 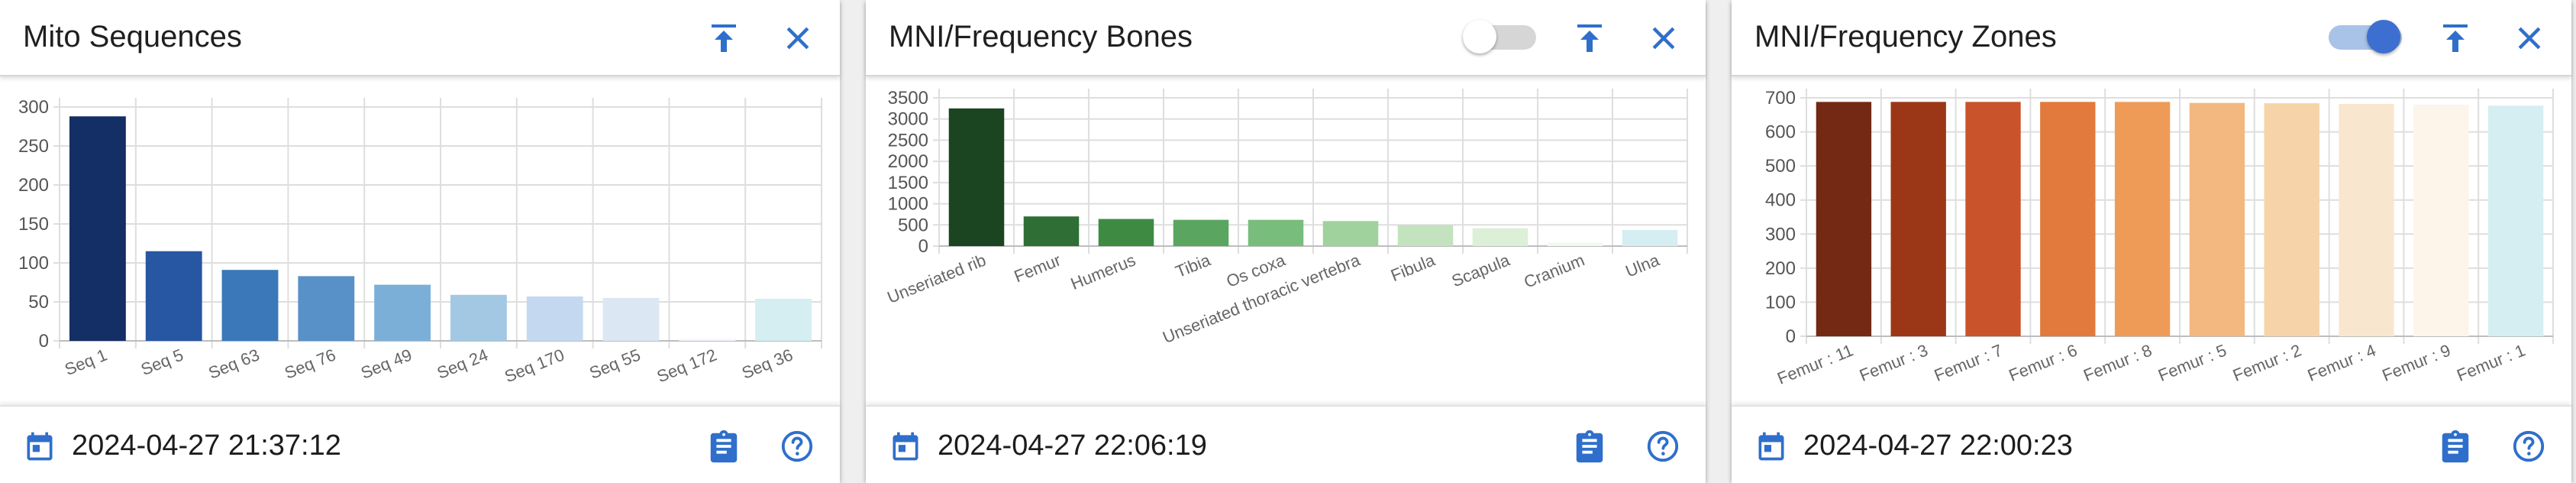 I want to click on x-tick-label: Seq 49, so click(x=386, y=363).